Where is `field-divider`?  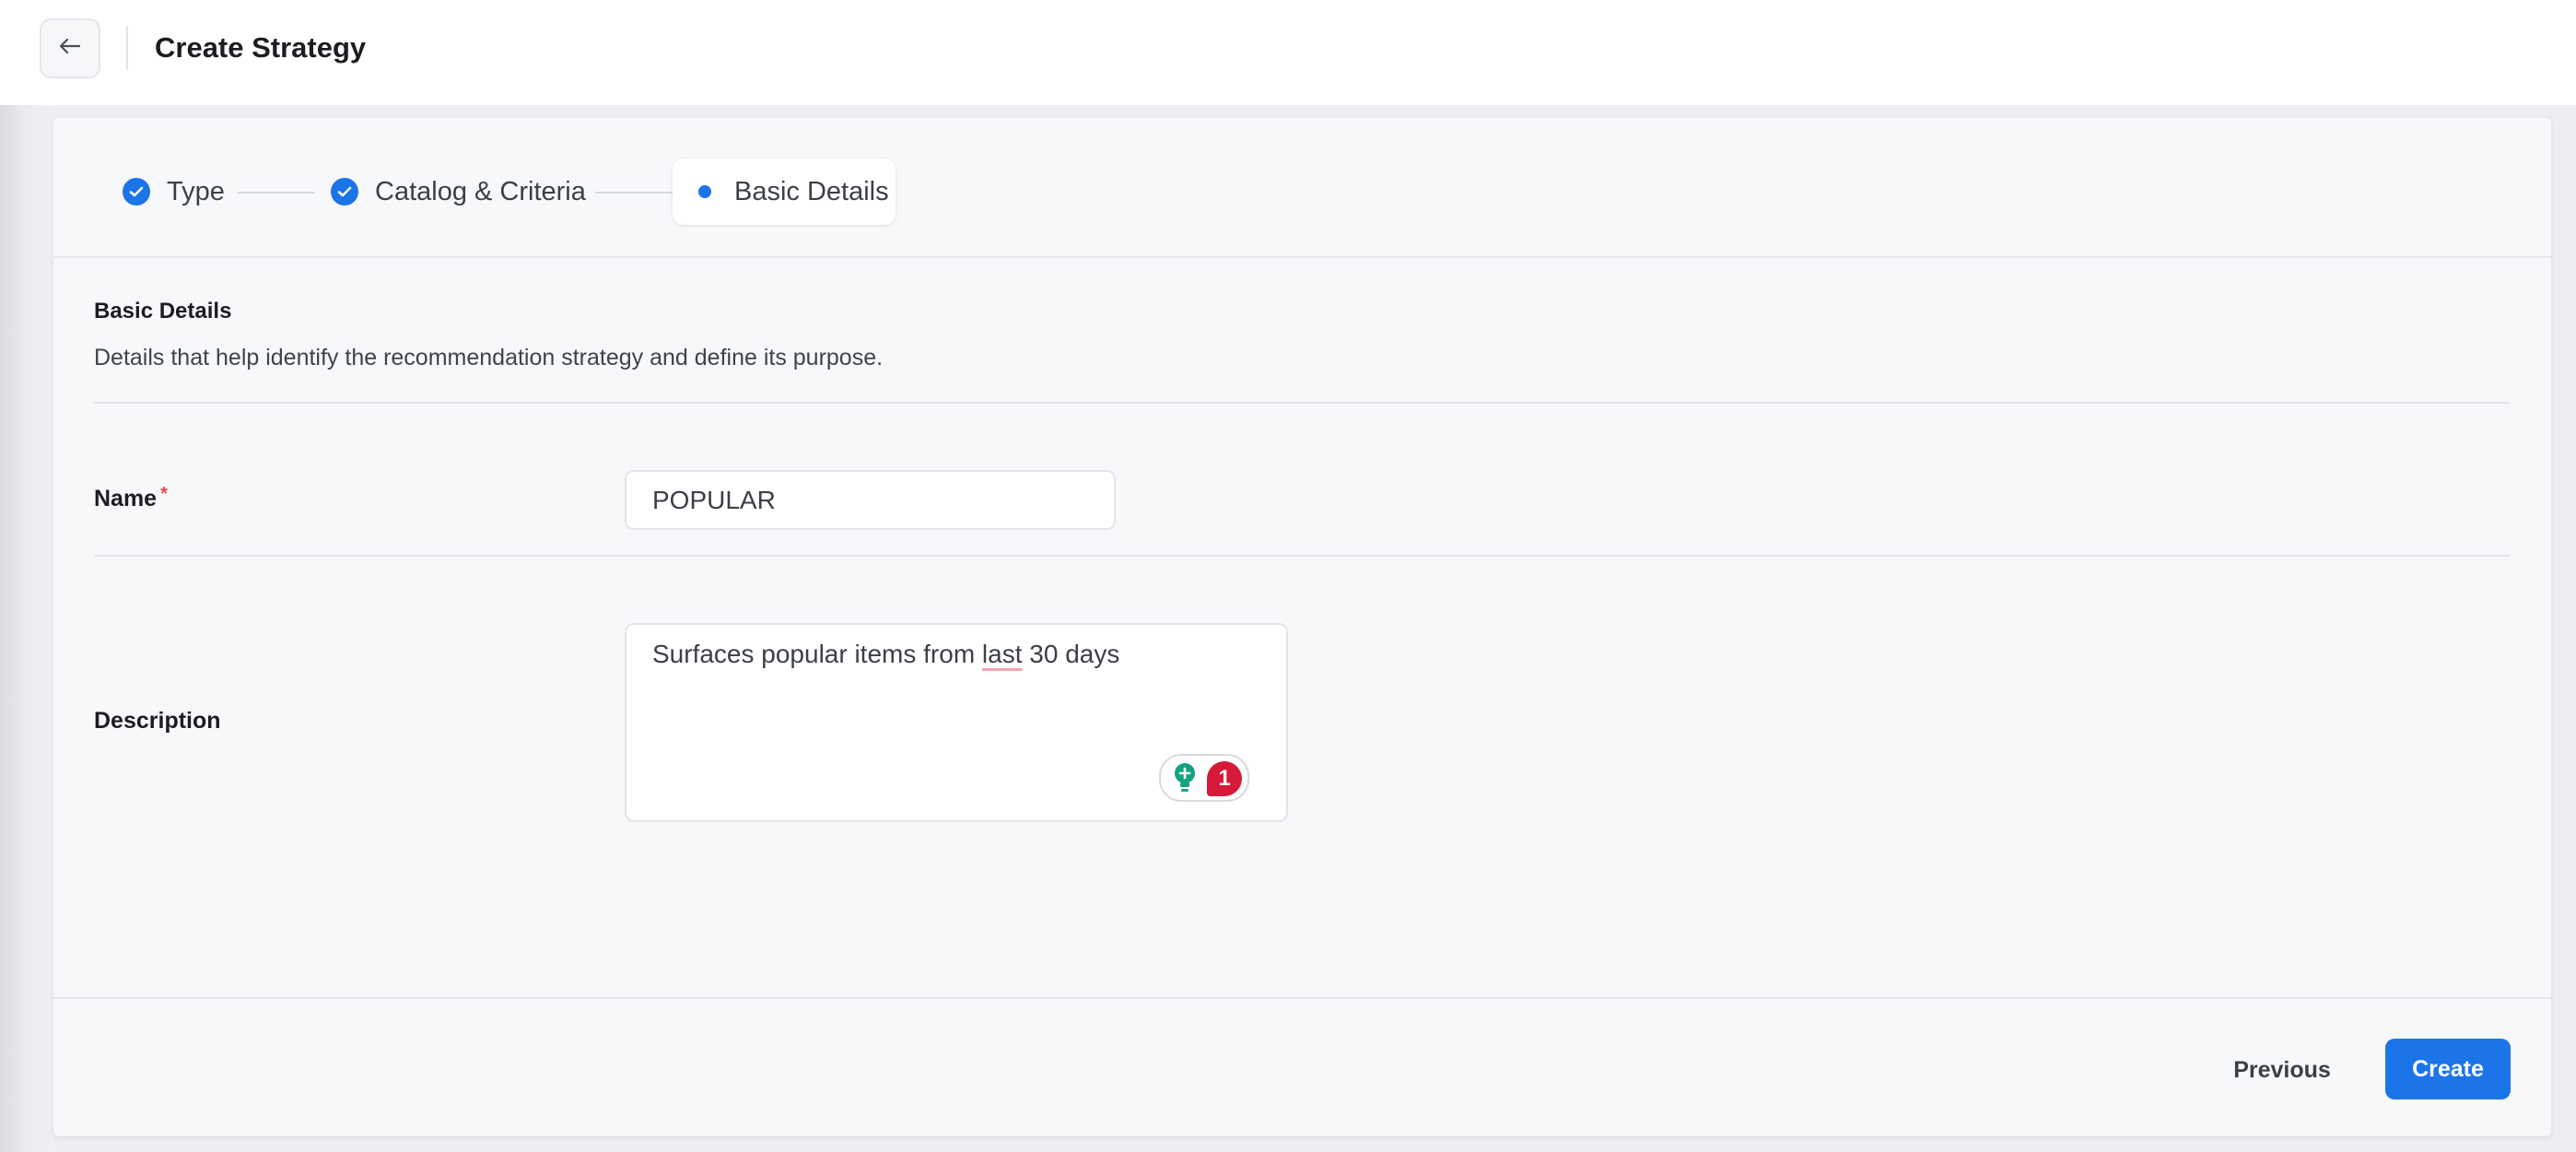 field-divider is located at coordinates (1302, 556).